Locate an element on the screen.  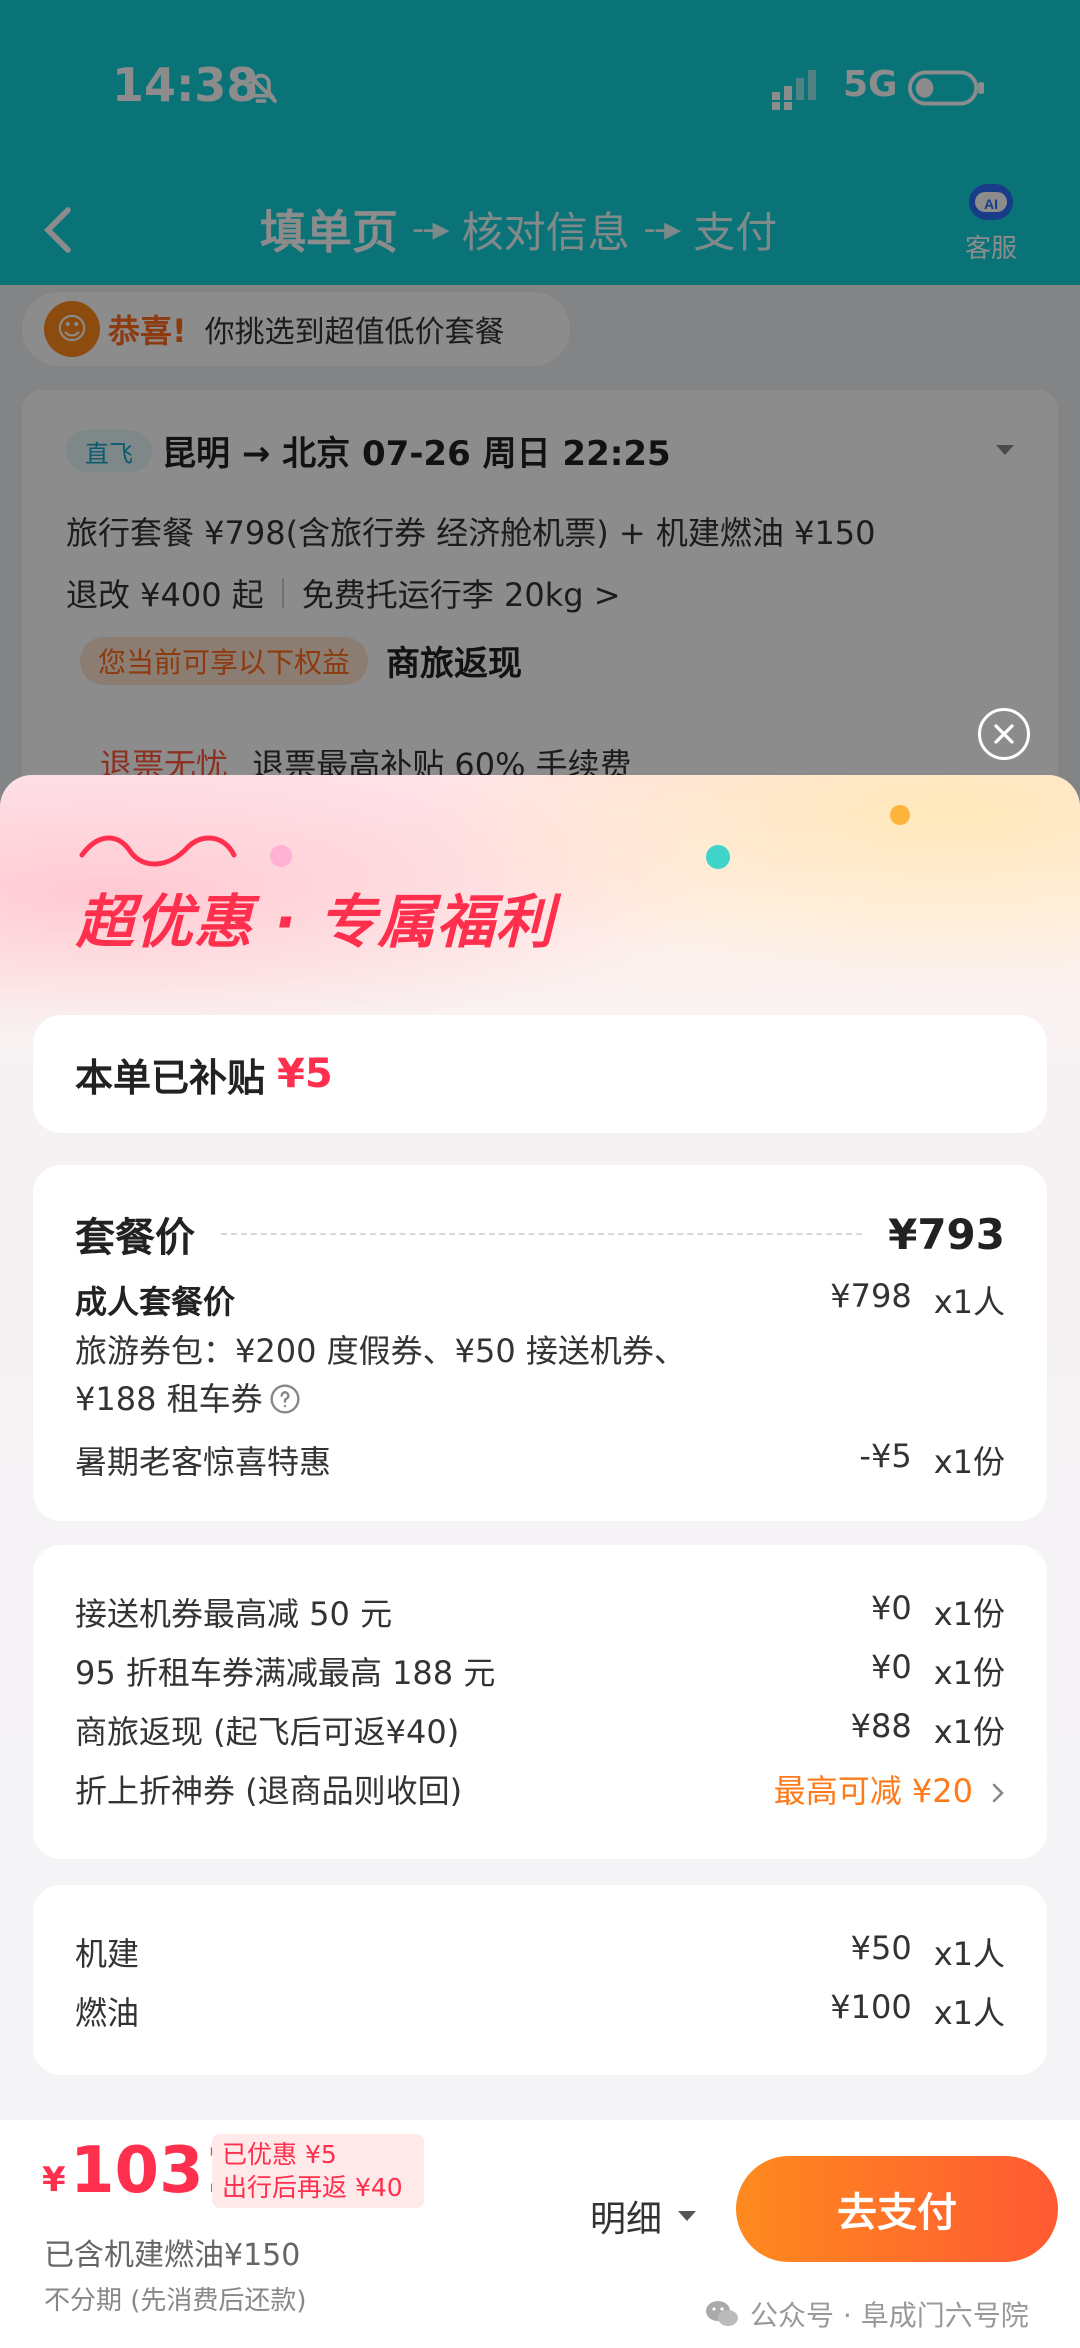
discount-line: 已优惠 ¥5 is located at coordinates (279, 2154).